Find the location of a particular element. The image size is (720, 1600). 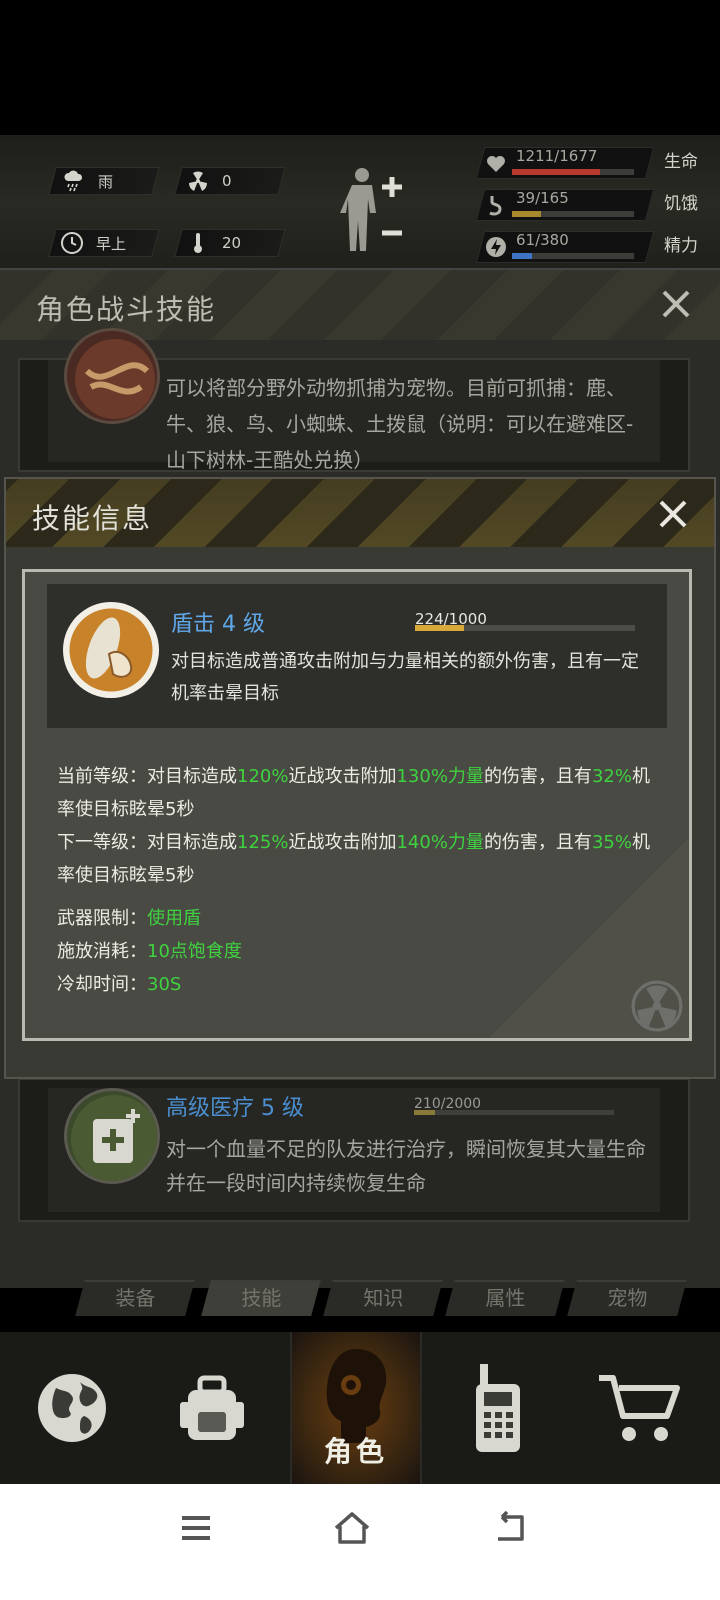

vital-health: 1211/1677 生命 is located at coordinates (592, 163).